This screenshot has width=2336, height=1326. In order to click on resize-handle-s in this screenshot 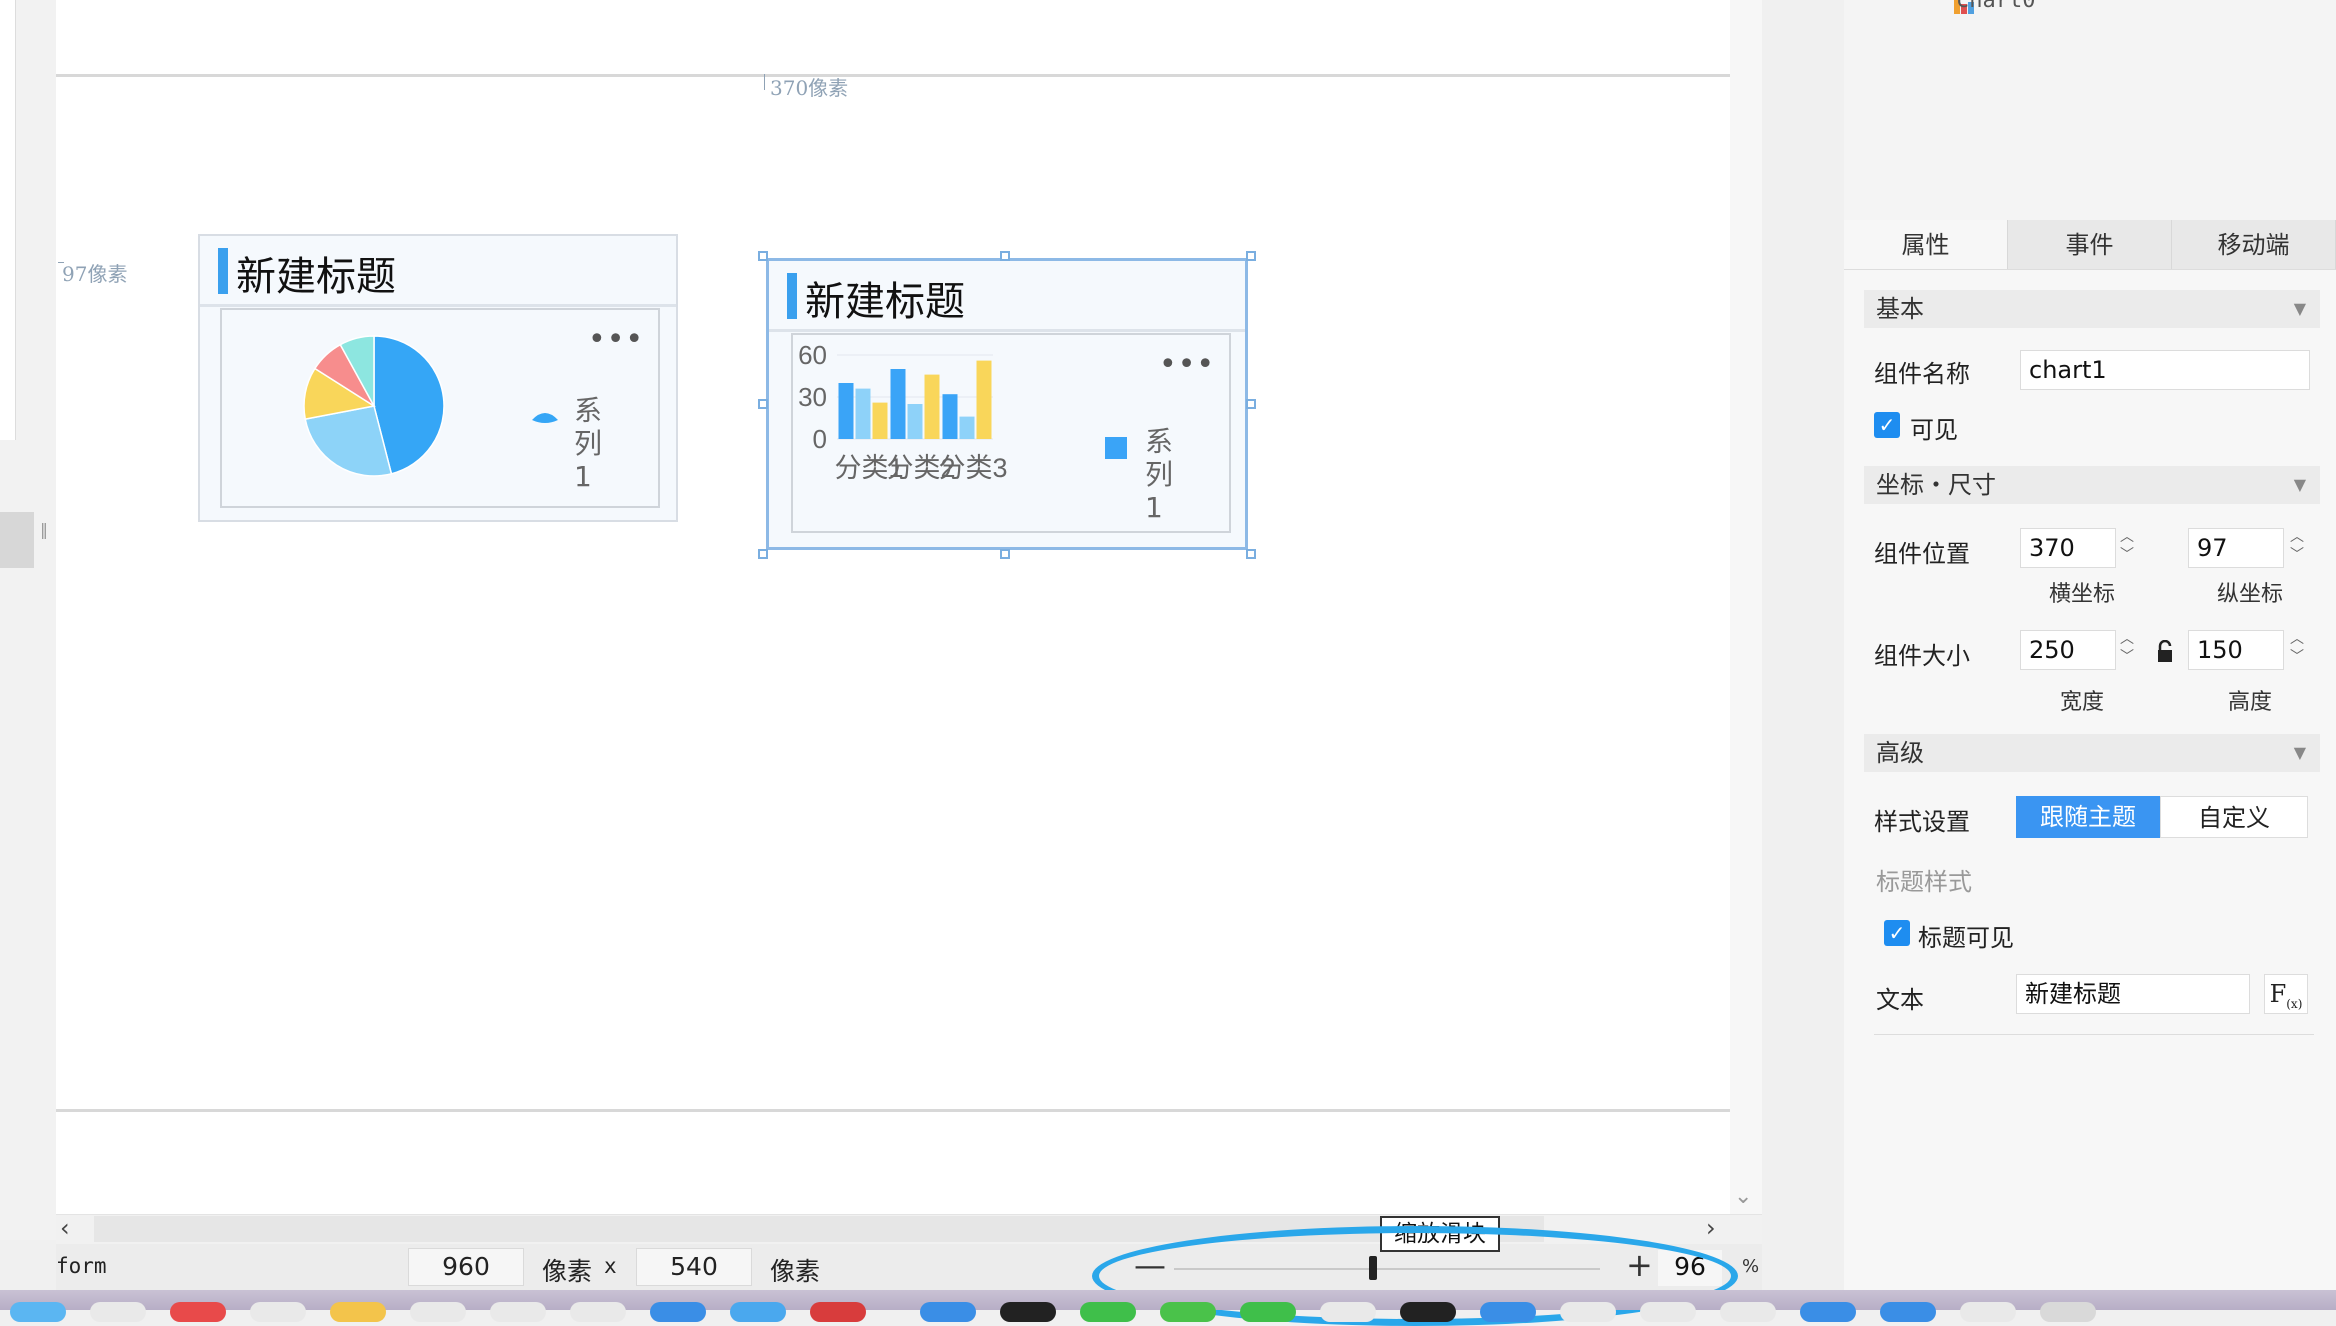, I will do `click(1005, 554)`.